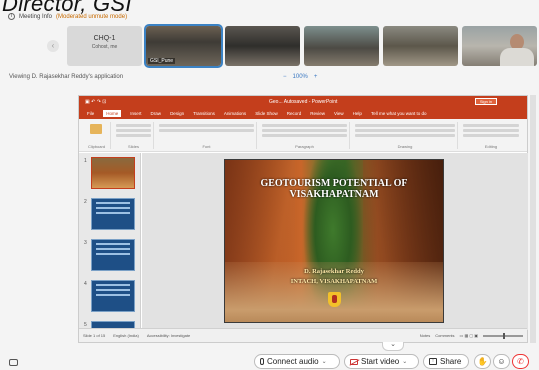 This screenshot has width=539, height=370. Describe the element at coordinates (486, 101) in the screenshot. I see `ppt-sign-in-button: Sign in` at that location.